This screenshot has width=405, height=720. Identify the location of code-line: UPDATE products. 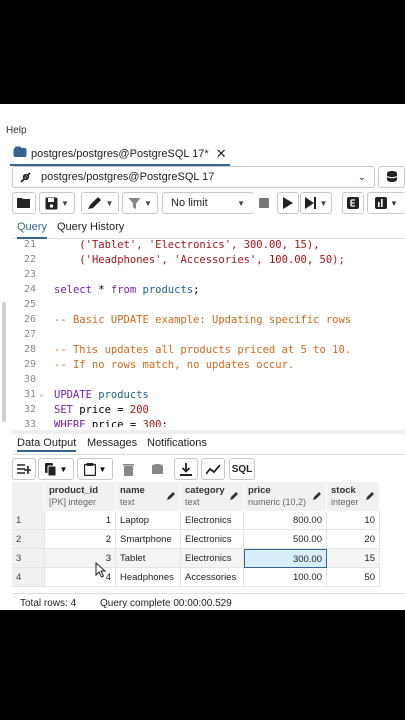
(101, 395).